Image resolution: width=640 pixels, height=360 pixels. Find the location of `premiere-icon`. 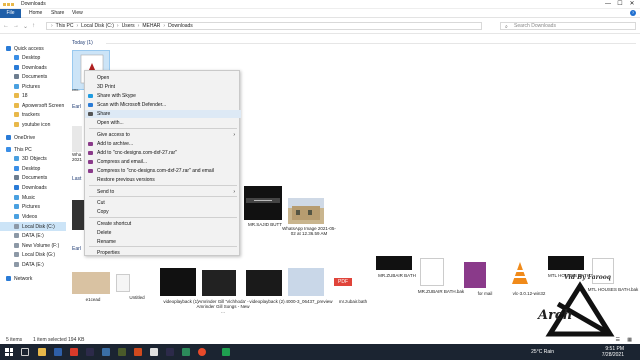

premiere-icon is located at coordinates (90, 352).